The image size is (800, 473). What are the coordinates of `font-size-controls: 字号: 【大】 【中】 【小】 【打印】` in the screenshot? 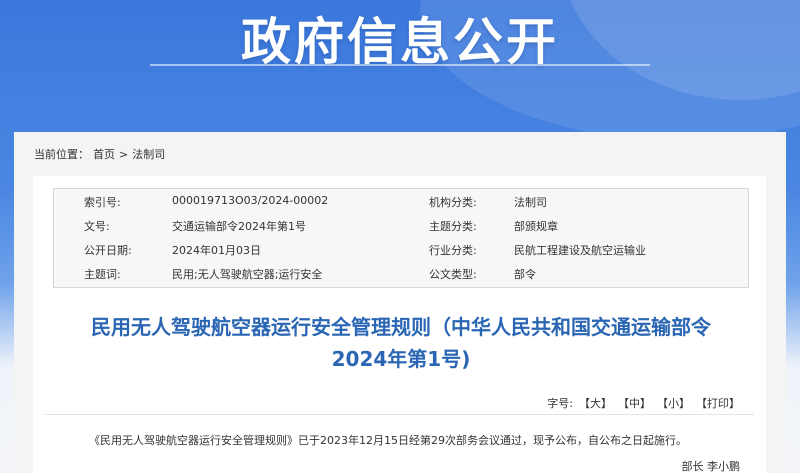 It's located at (643, 403).